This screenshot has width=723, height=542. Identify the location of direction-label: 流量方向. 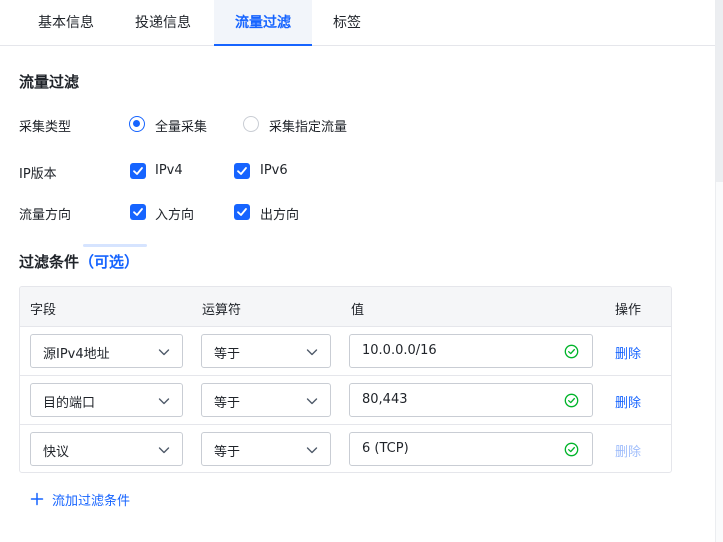
(45, 215).